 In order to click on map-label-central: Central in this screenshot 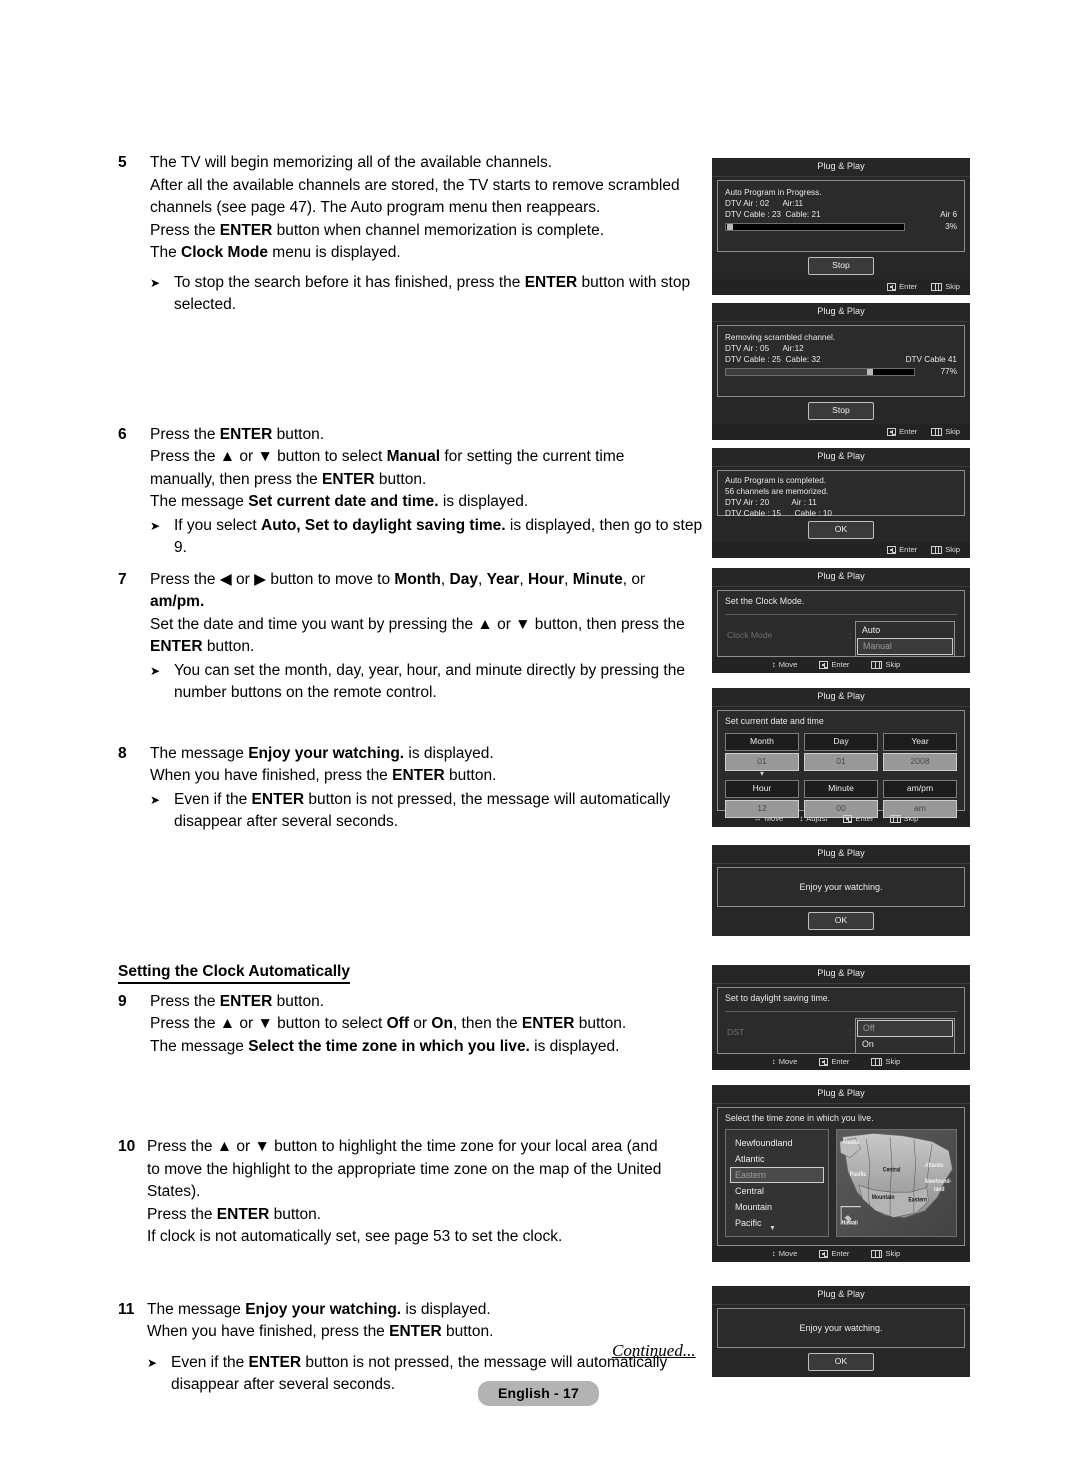, I will do `click(892, 1170)`.